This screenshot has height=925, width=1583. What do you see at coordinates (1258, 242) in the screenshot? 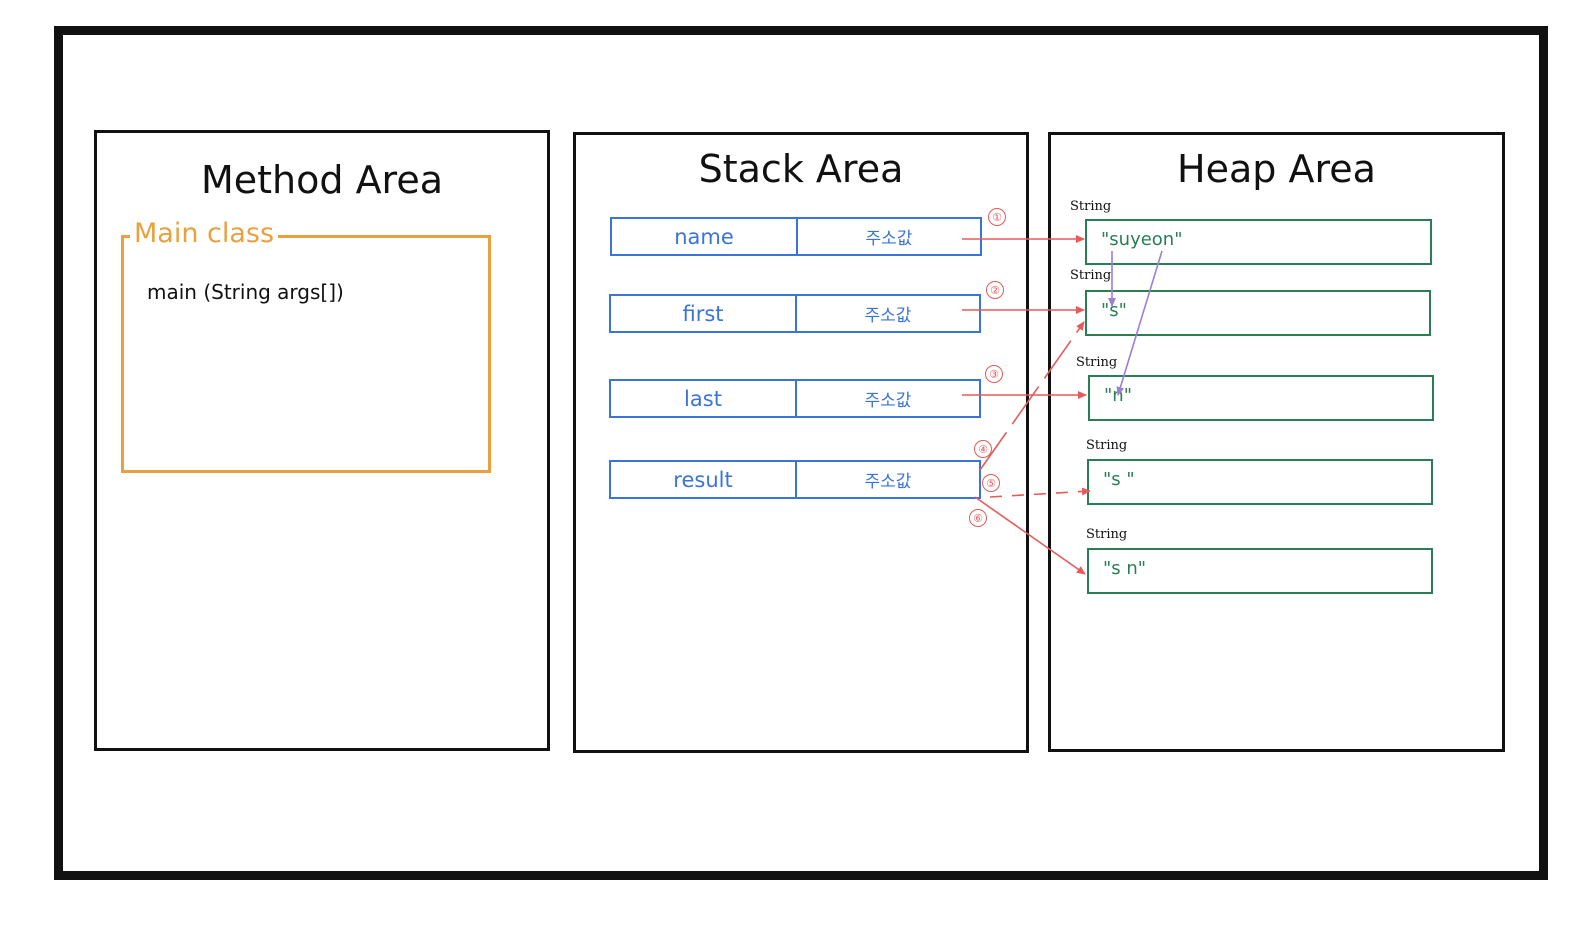
I see `heap-object-suyeon: "suyeon"` at bounding box center [1258, 242].